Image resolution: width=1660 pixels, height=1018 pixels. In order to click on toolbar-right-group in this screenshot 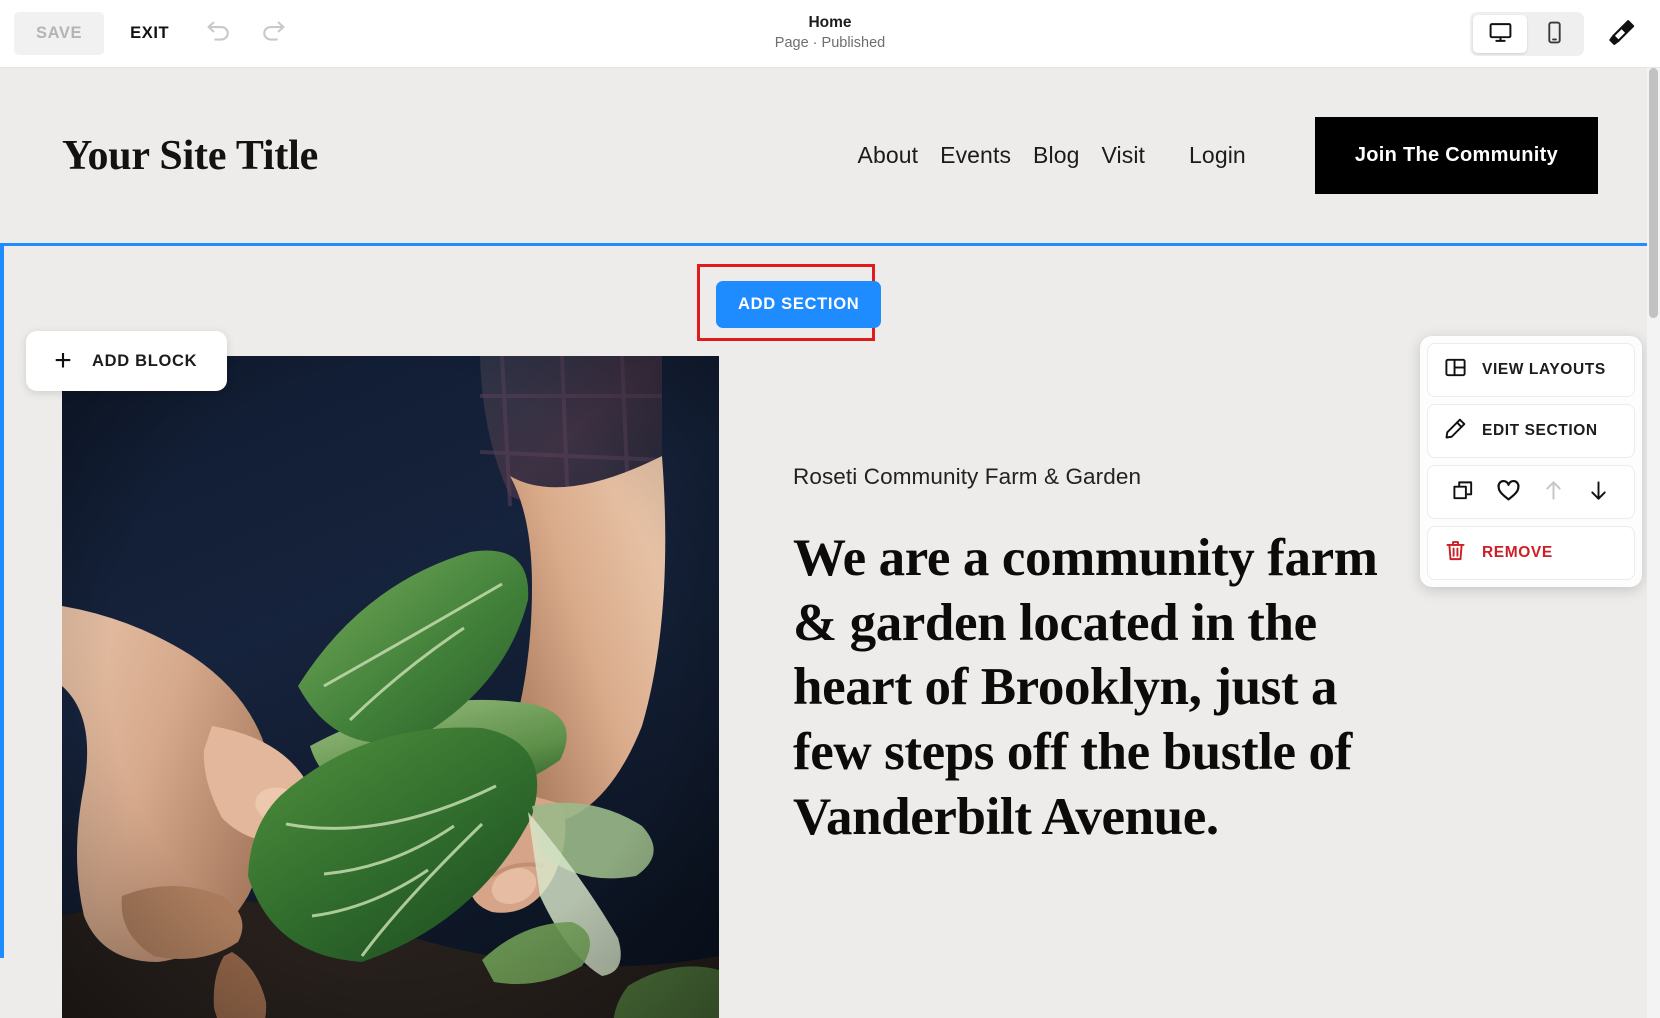, I will do `click(1557, 34)`.